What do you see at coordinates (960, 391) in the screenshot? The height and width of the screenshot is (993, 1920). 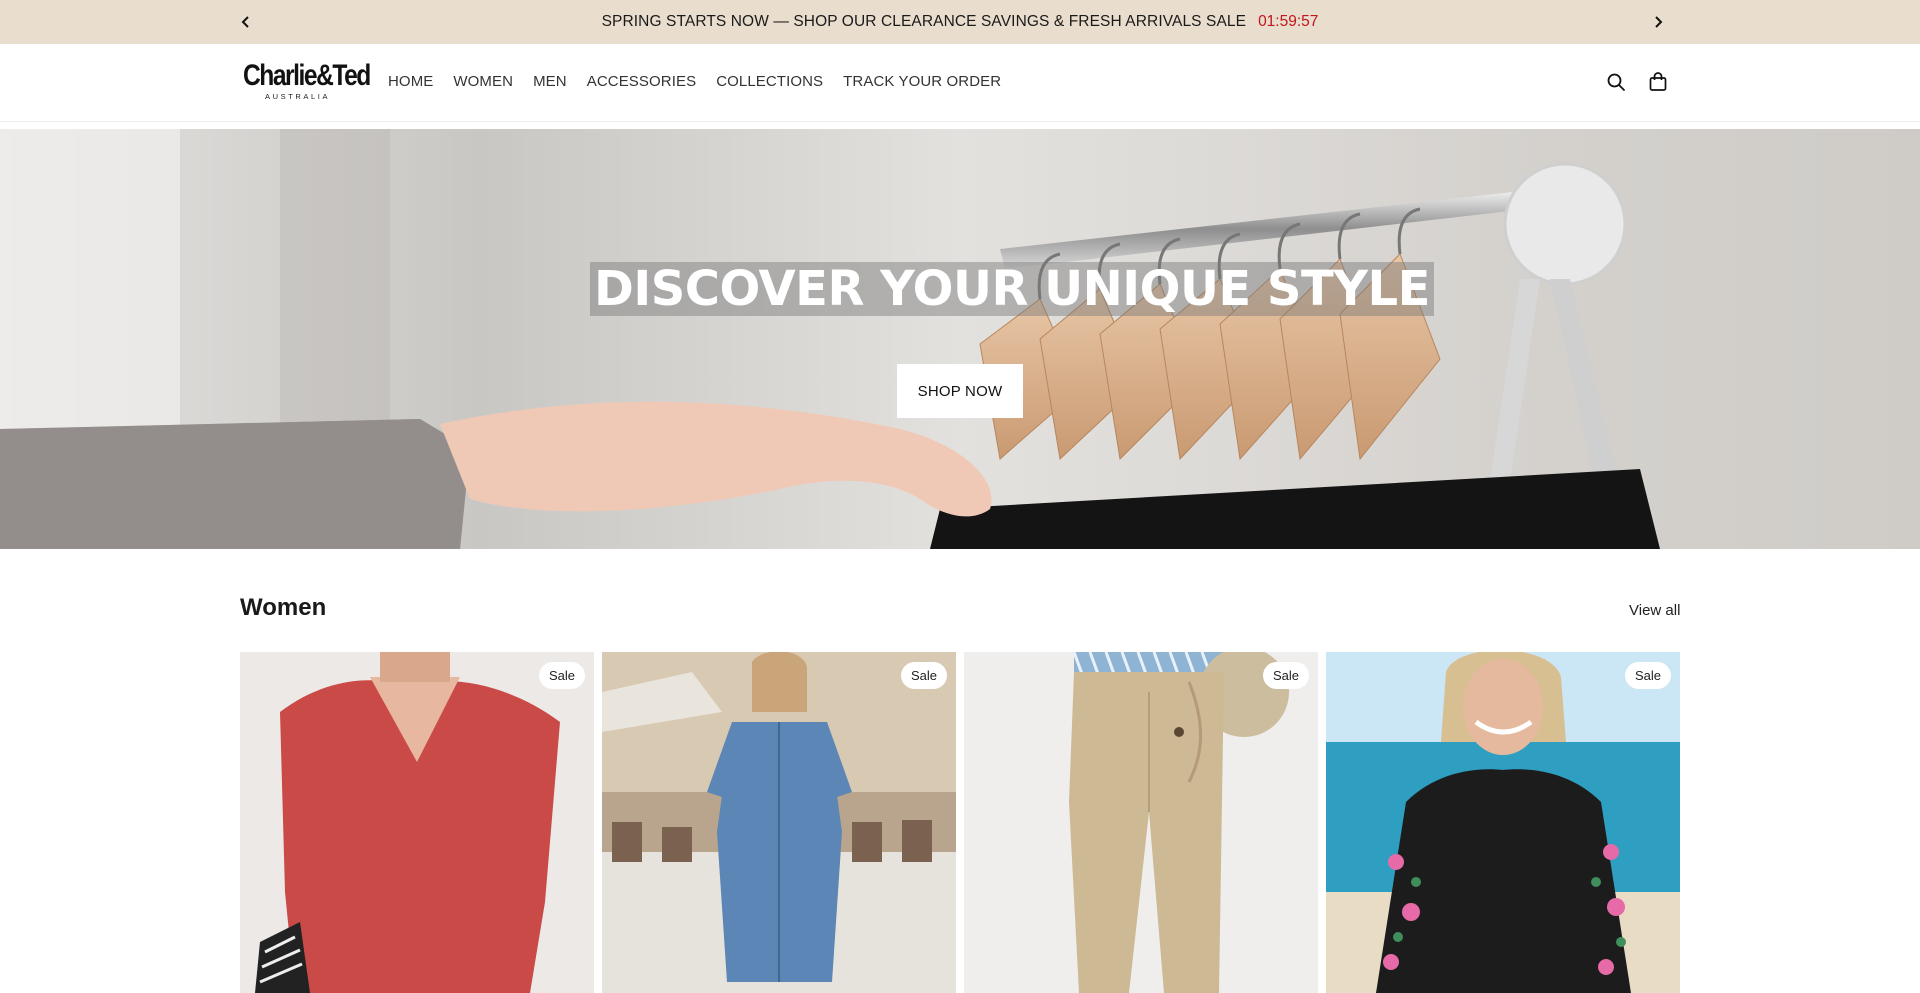 I see `shop-now-button: SHOP NOW` at bounding box center [960, 391].